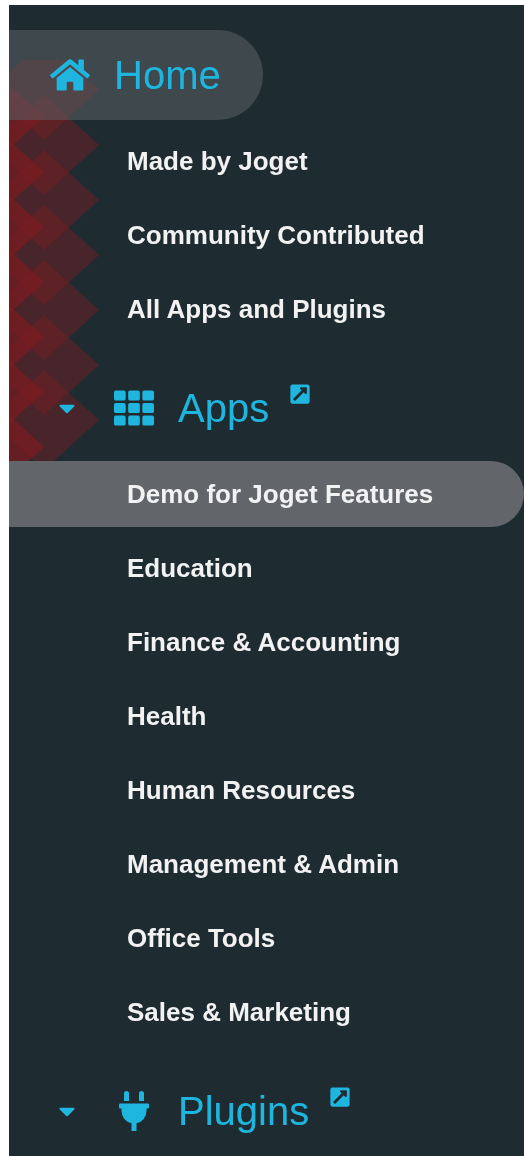 This screenshot has height=1156, width=524. What do you see at coordinates (266, 938) in the screenshot?
I see `nav-item: Office Tools` at bounding box center [266, 938].